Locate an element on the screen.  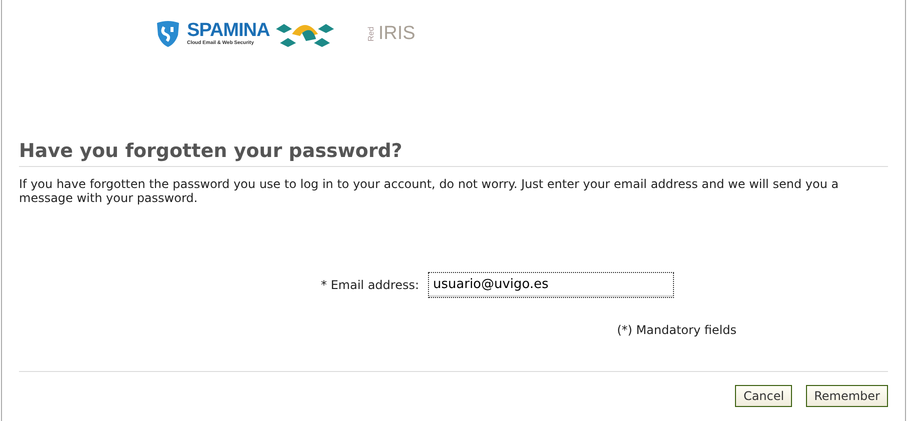
logo-name: SPAMINA is located at coordinates (228, 31).